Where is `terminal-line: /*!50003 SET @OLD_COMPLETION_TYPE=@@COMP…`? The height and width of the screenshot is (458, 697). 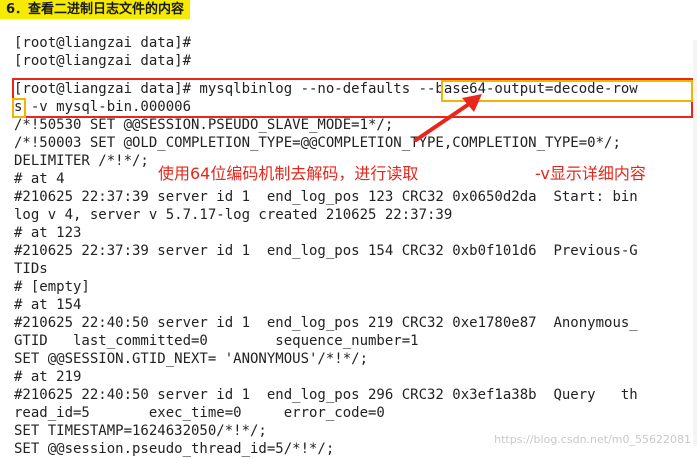
terminal-line: /*!50003 SET @OLD_COMPLETION_TYPE=@@COMP… is located at coordinates (317, 143).